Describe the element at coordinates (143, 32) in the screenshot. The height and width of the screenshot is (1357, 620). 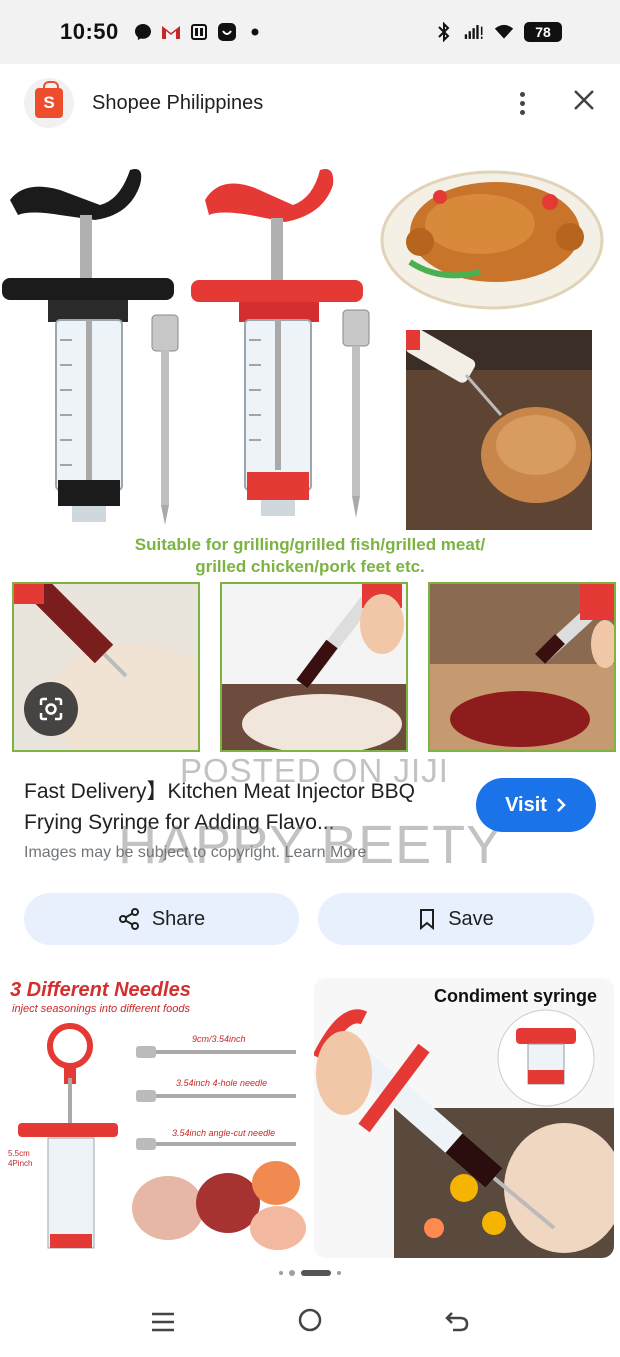
I see `messenger-icon` at that location.